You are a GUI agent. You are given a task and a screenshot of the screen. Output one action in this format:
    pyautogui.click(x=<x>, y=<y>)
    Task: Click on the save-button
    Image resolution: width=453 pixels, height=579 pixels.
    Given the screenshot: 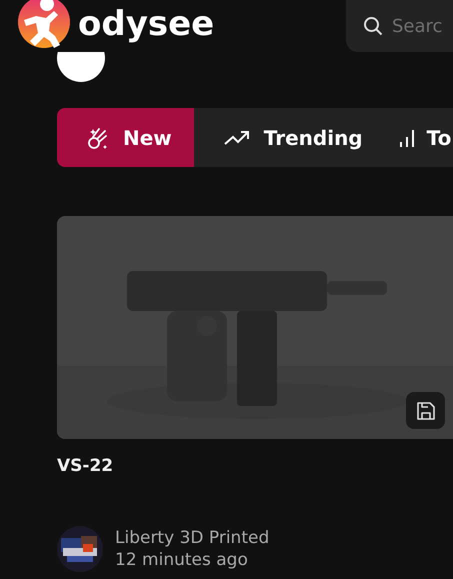 What is the action you would take?
    pyautogui.click(x=425, y=410)
    